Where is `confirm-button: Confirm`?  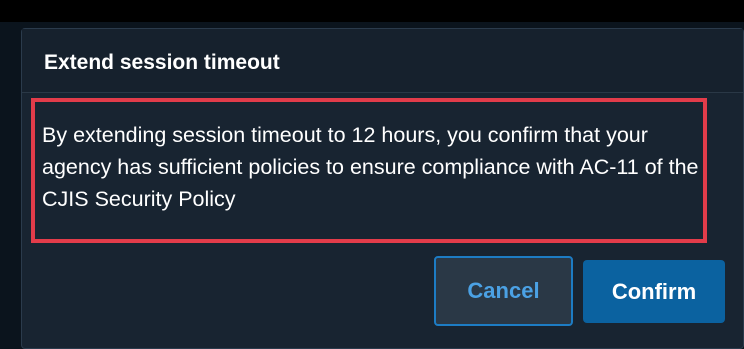 confirm-button: Confirm is located at coordinates (654, 291).